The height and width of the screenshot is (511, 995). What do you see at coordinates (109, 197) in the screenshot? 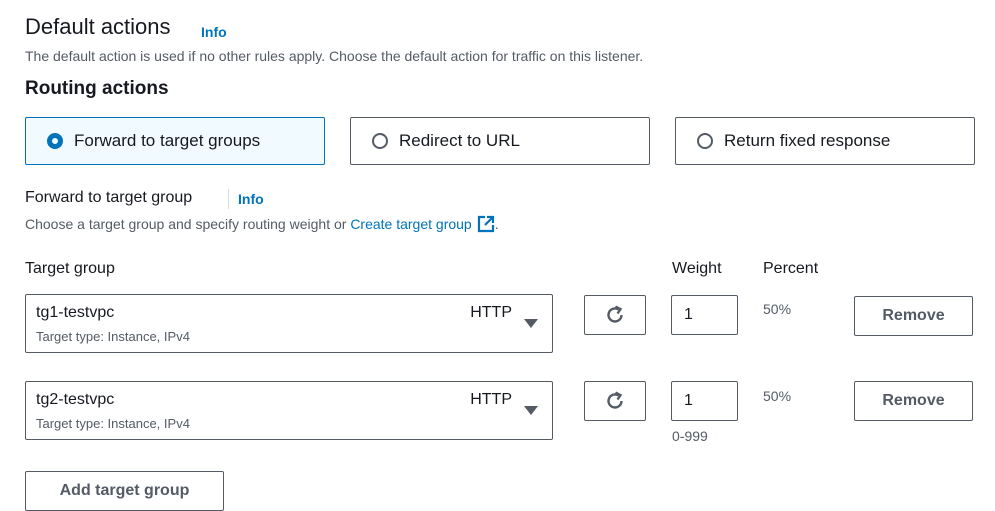
I see `forward-label: Forward to target group` at bounding box center [109, 197].